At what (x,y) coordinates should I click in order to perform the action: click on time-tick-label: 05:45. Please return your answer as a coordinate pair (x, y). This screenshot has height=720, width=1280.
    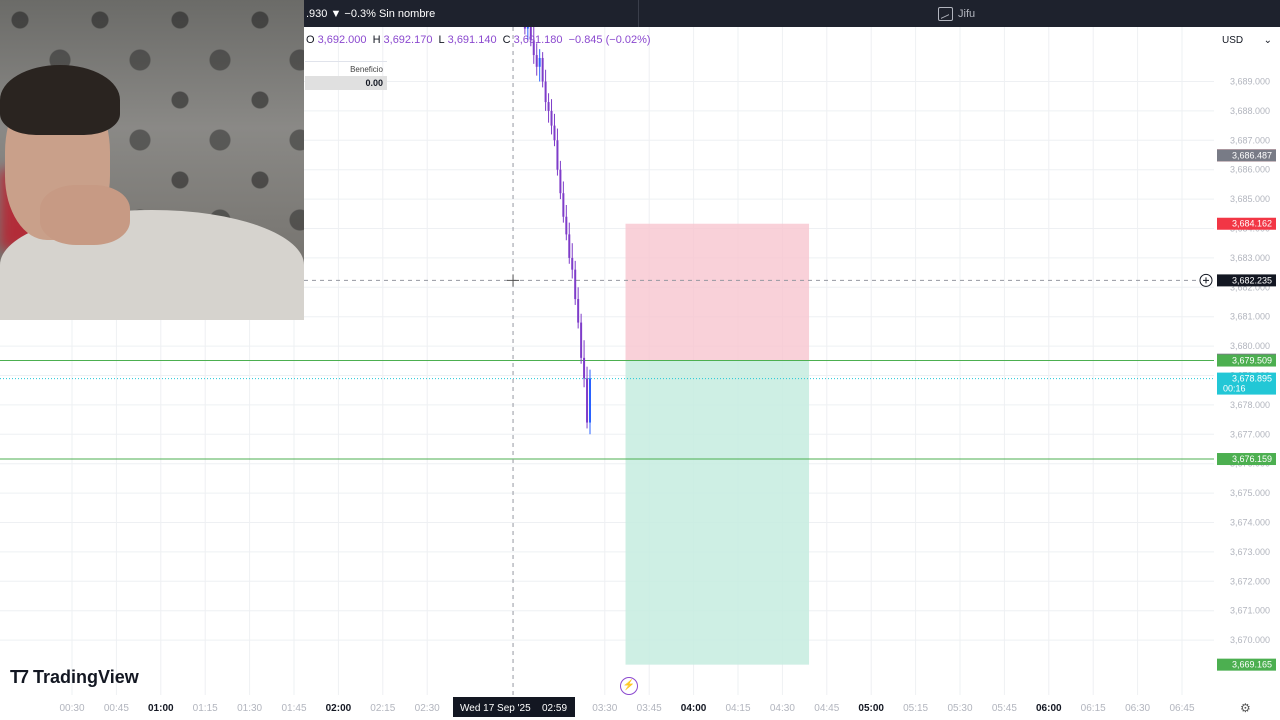
    Looking at the image, I should click on (1004, 708).